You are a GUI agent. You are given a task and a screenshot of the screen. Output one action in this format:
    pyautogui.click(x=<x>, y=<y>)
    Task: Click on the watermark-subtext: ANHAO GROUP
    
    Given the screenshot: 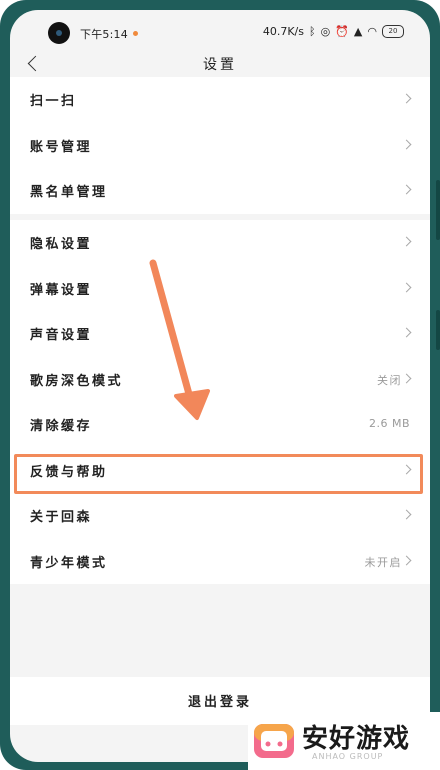 What is the action you would take?
    pyautogui.click(x=348, y=756)
    